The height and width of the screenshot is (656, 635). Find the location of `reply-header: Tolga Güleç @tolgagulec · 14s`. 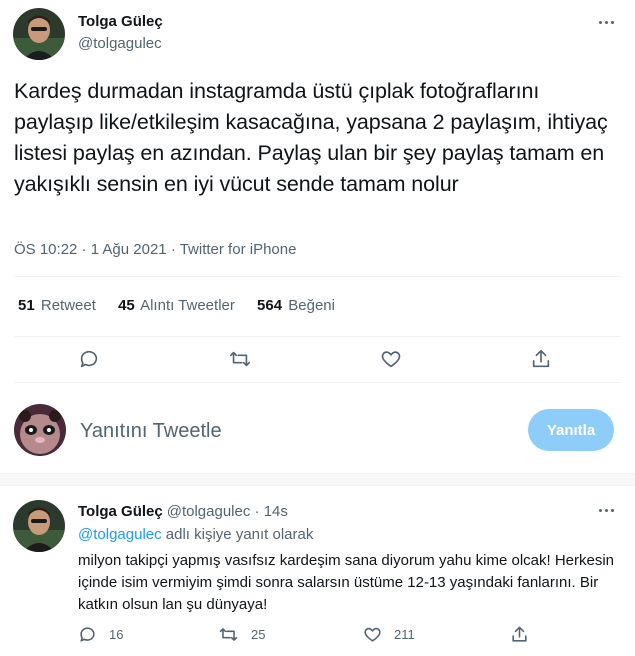

reply-header: Tolga Güleç @tolgagulec · 14s is located at coordinates (183, 512).